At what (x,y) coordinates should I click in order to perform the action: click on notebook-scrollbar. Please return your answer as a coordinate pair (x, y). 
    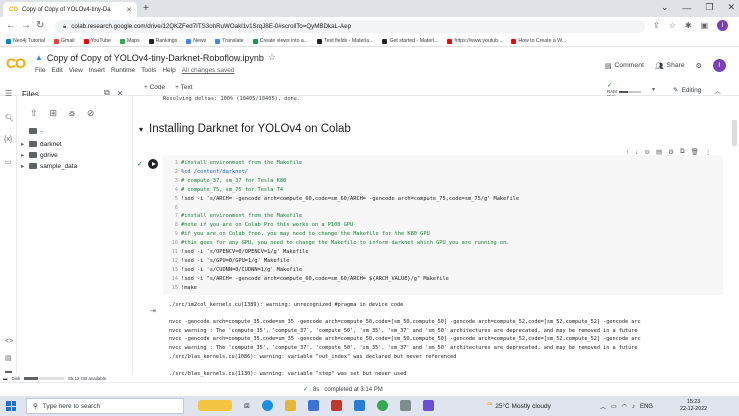
    Looking at the image, I should click on (734, 133).